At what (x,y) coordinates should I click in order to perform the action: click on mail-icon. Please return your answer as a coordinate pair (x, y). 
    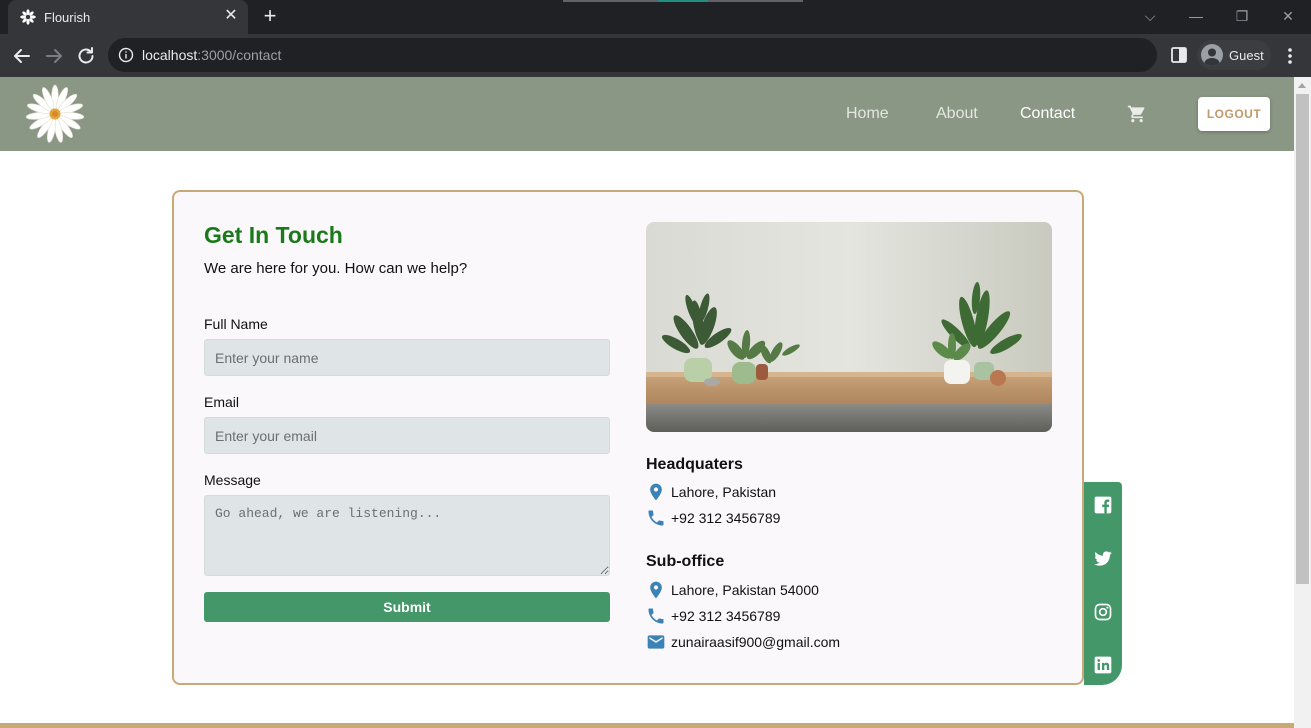
    Looking at the image, I should click on (656, 642).